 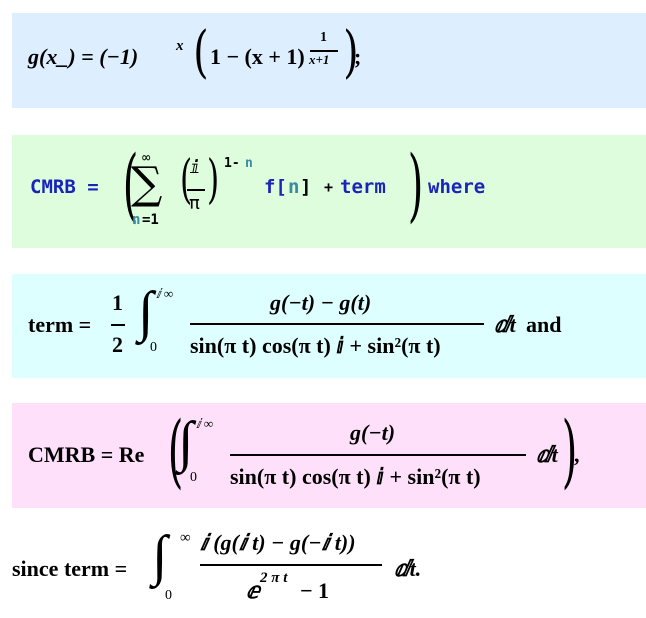 What do you see at coordinates (60, 324) in the screenshot?
I see `term-lhs: term =` at bounding box center [60, 324].